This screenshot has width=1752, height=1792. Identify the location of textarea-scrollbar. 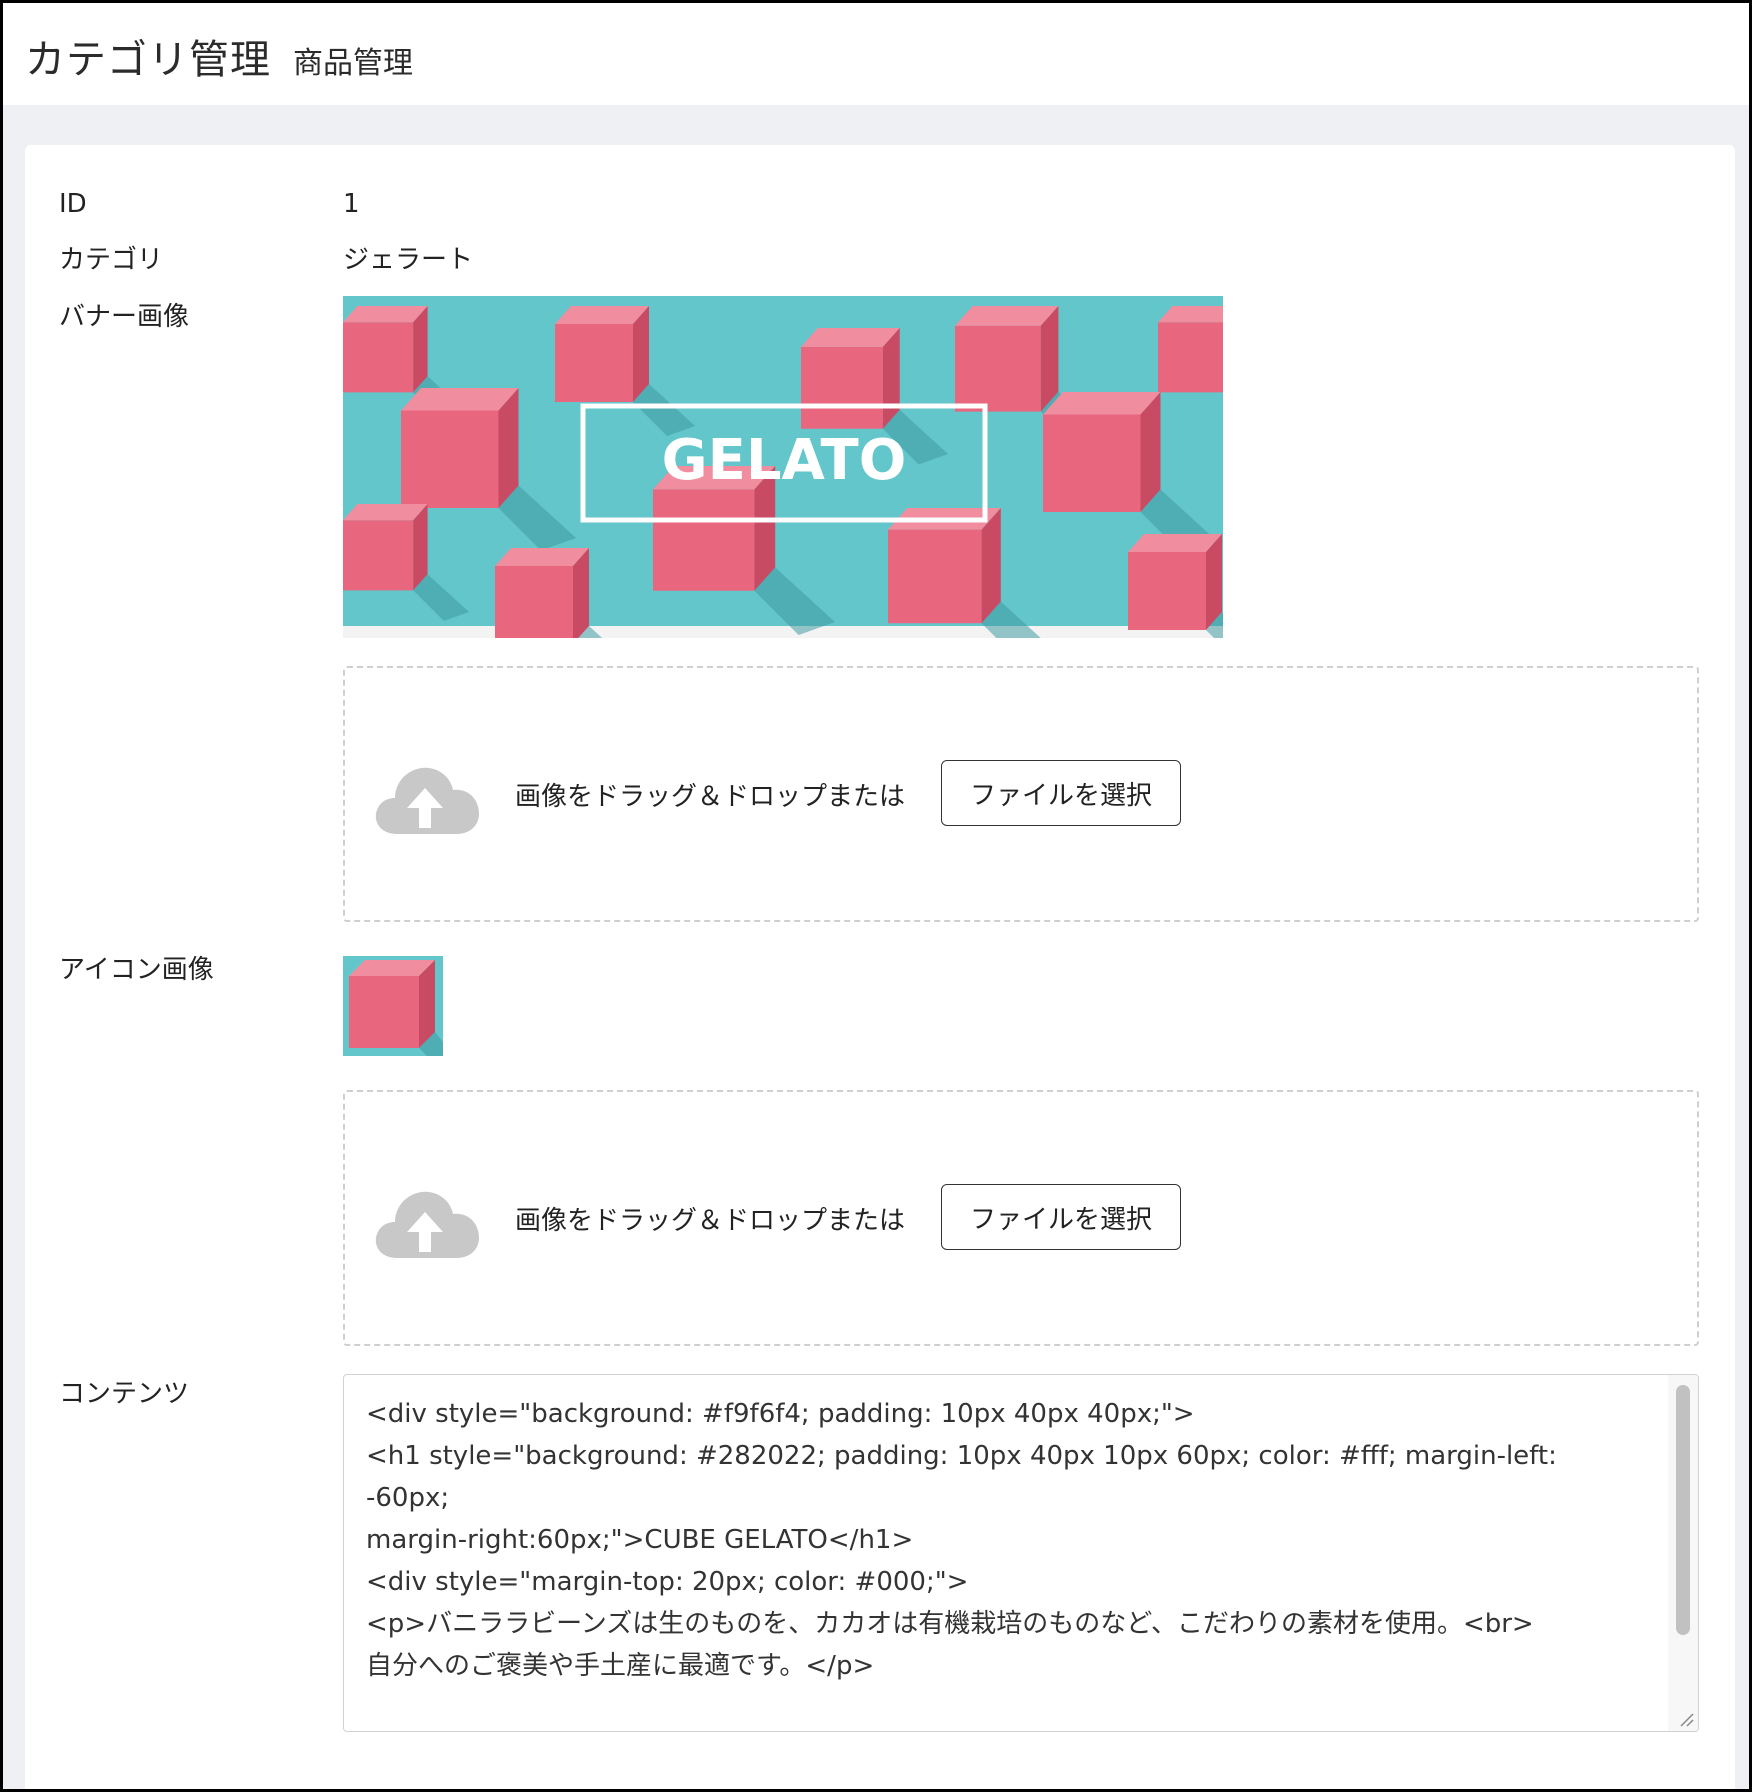
(1683, 1553).